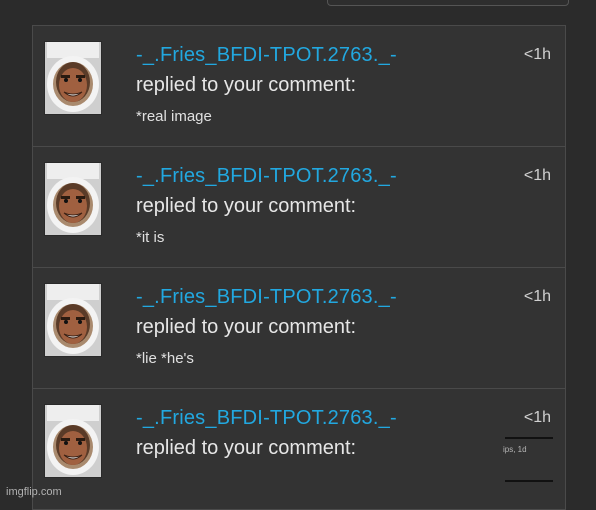 This screenshot has height=510, width=596. I want to click on top-bar, so click(298, 5).